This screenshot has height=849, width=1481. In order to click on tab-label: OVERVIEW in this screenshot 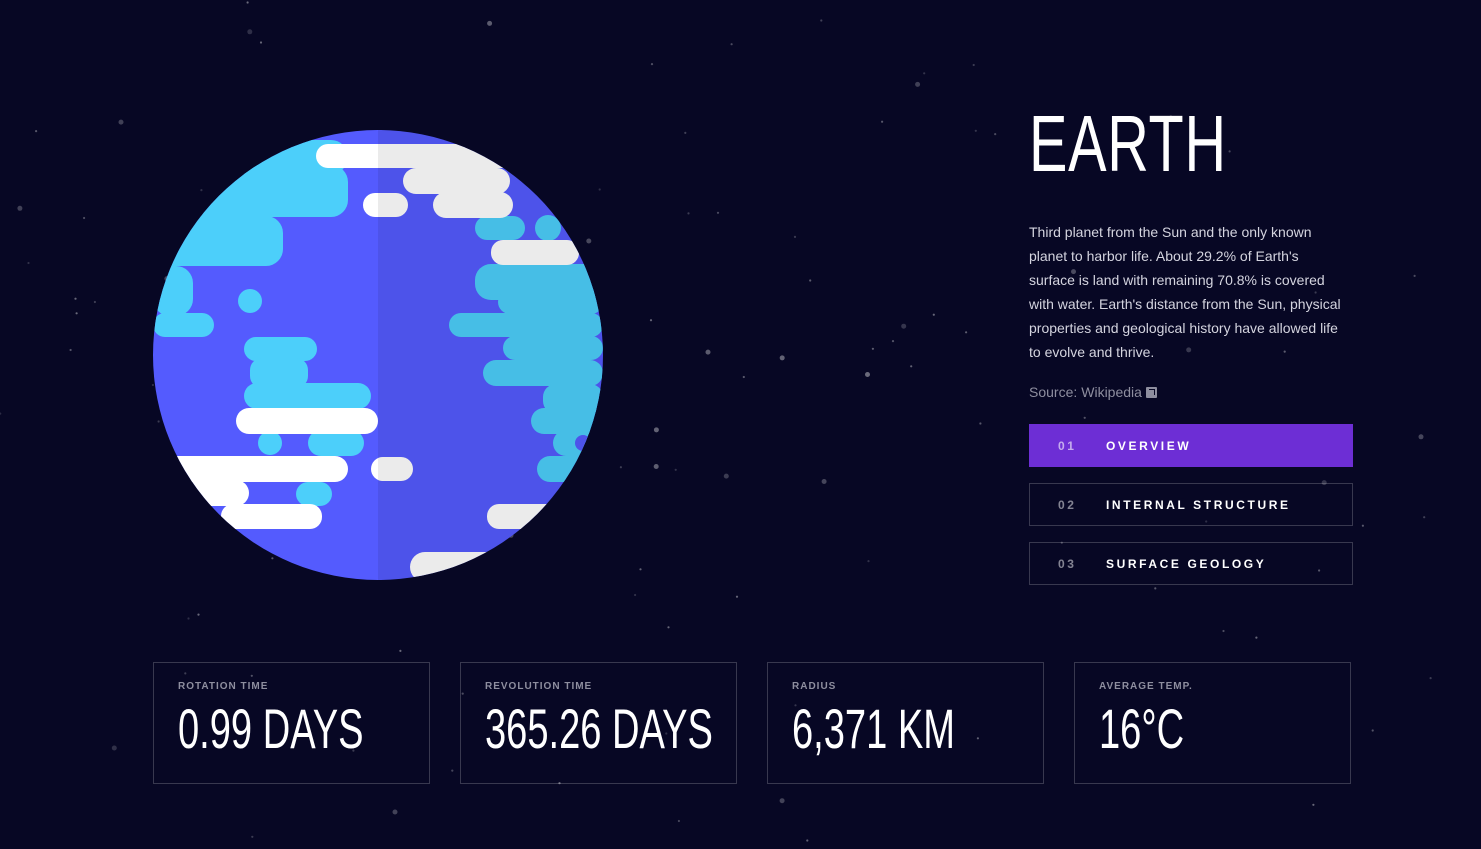, I will do `click(1149, 445)`.